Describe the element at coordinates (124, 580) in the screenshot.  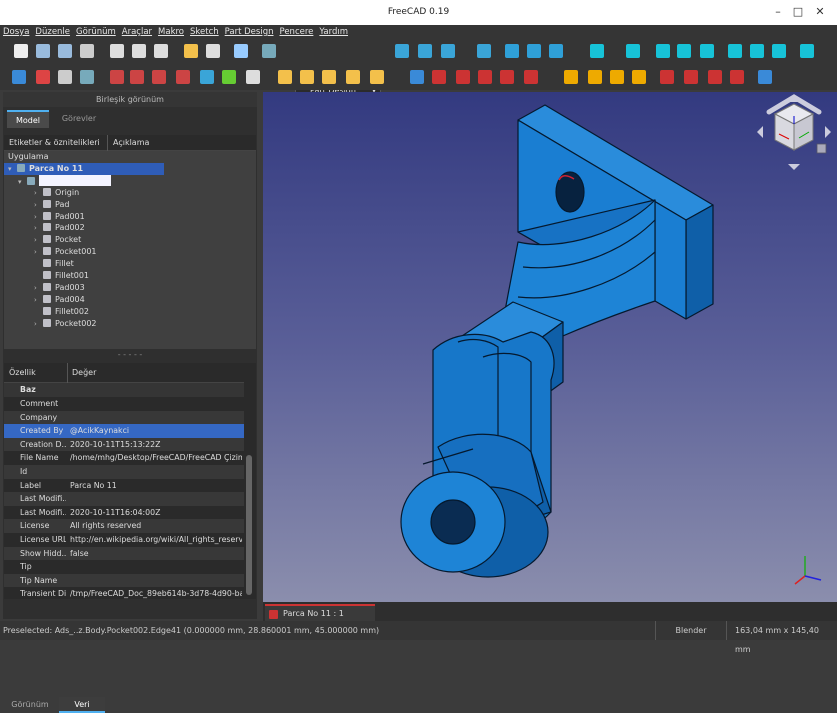
I see `property-row: Tip Name` at that location.